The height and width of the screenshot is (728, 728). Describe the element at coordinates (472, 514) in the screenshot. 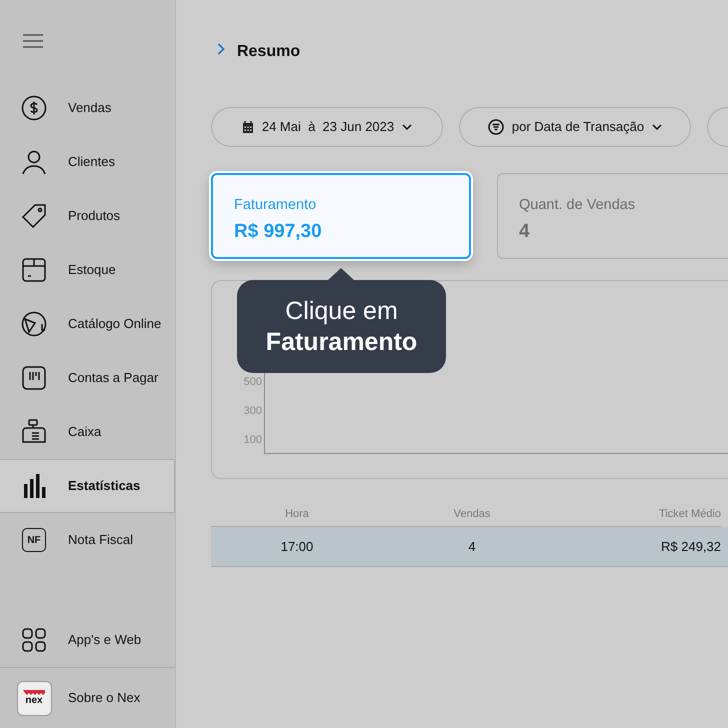

I see `column-header: Vendas` at that location.